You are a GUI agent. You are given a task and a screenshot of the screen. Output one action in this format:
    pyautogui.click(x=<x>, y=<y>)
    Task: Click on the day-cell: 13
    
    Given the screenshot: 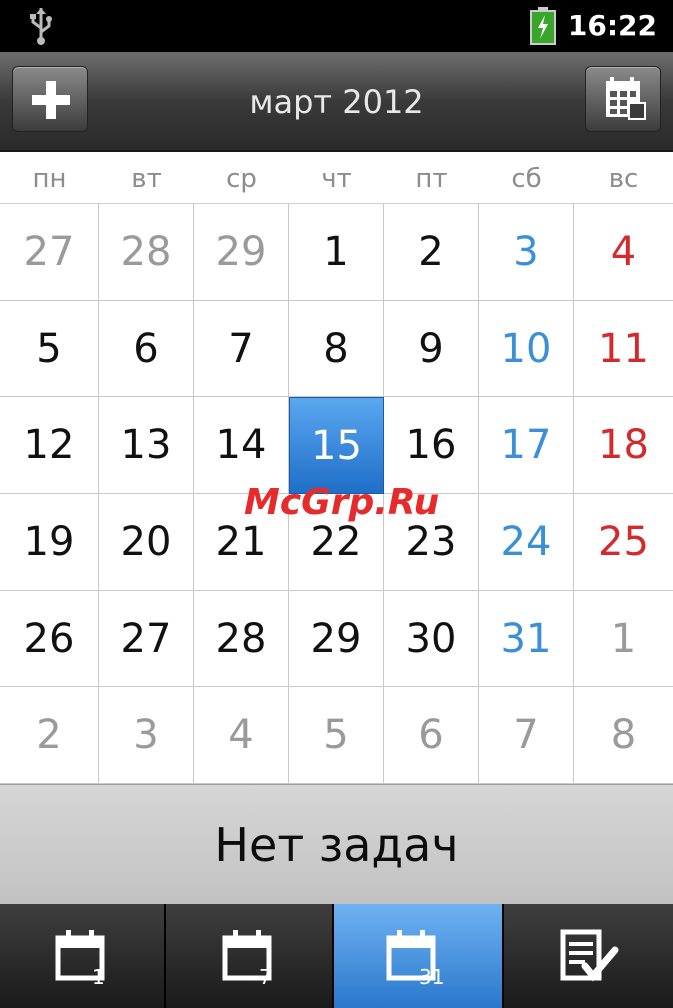 What is the action you would take?
    pyautogui.click(x=146, y=445)
    